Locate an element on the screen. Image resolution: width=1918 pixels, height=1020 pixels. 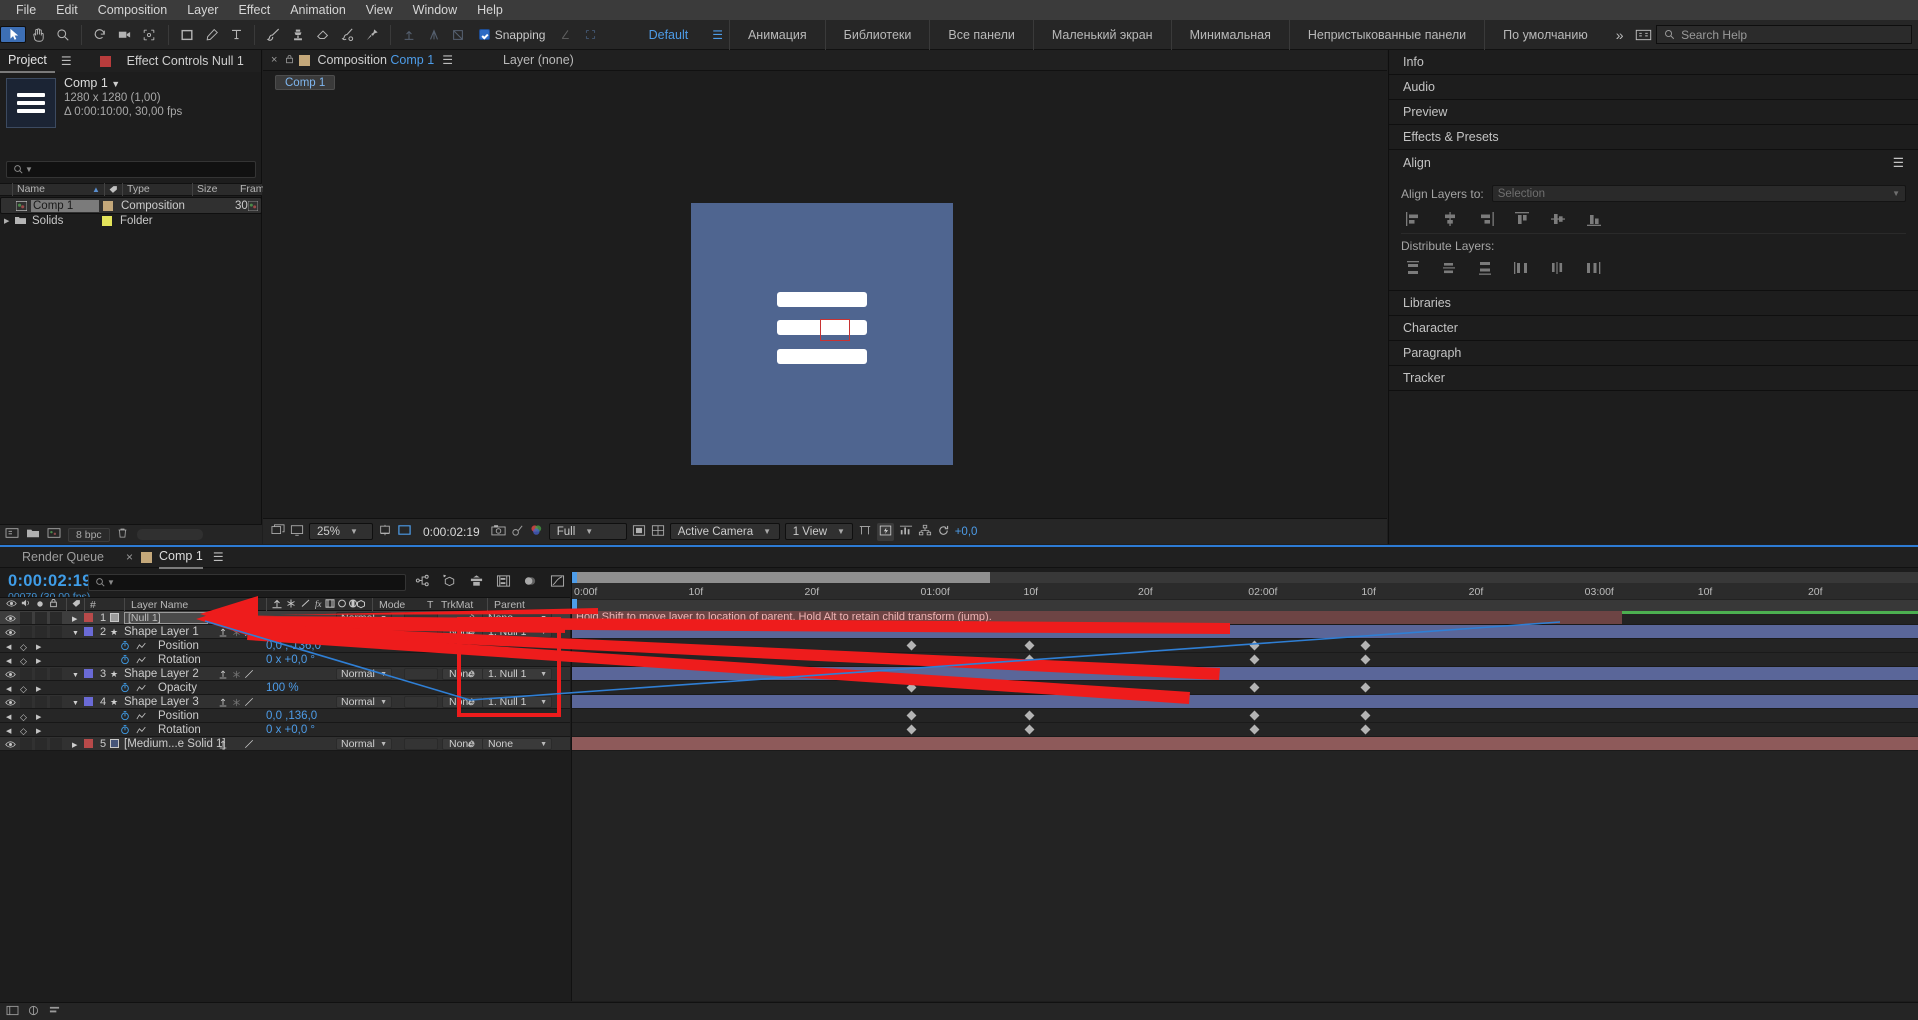
parent-pickwhip-icon is located at coordinates (471, 746).